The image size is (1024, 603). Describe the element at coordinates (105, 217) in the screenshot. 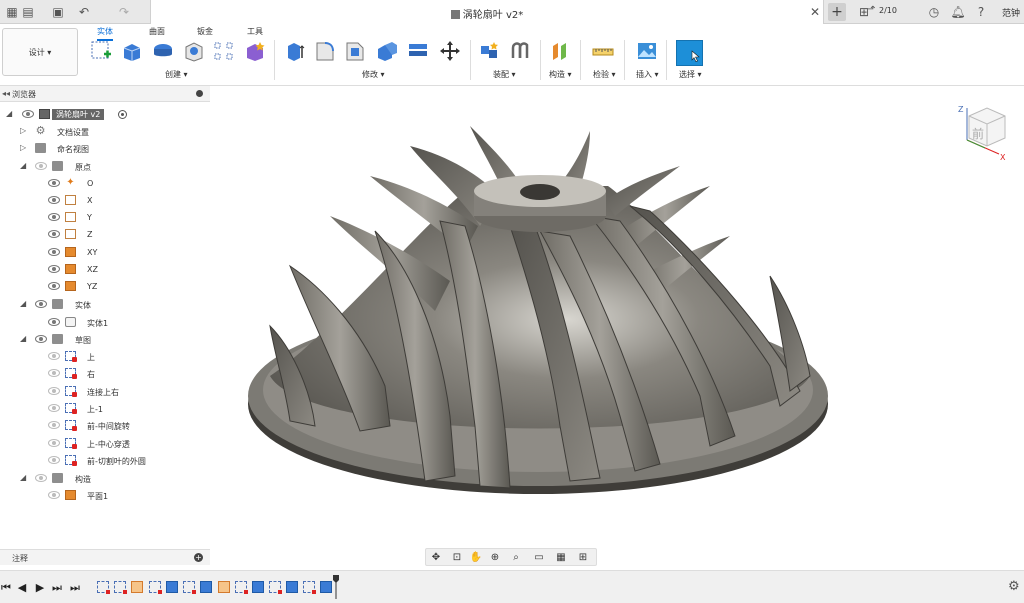

I see `tree-item-y-axis: Y` at that location.